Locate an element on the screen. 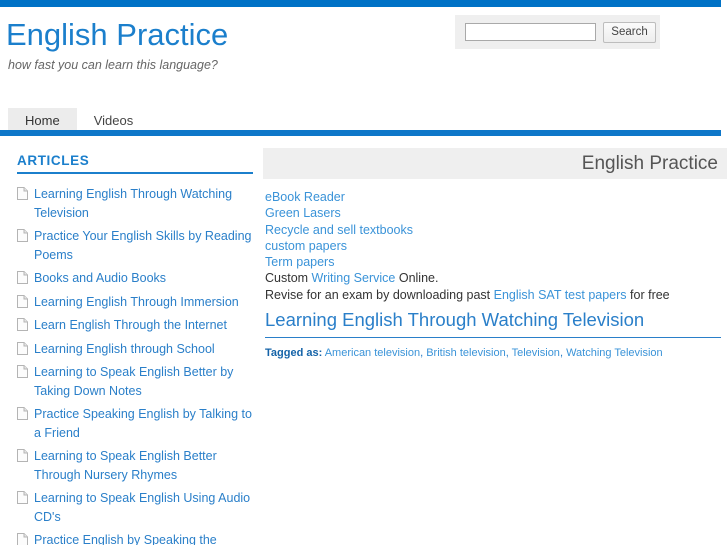  revise-prefix-text: Revise for an exam by downloading past is located at coordinates (379, 294).